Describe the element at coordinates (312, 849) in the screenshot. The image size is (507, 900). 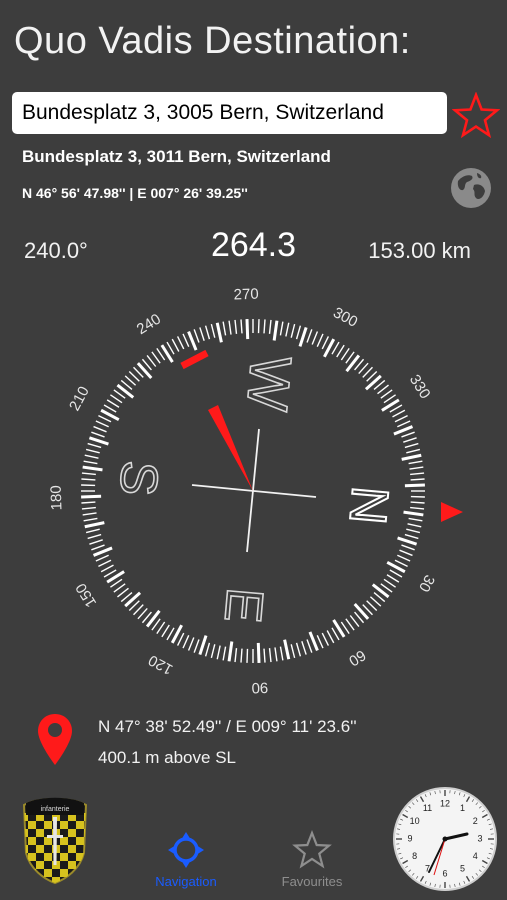
I see `star-icon` at that location.